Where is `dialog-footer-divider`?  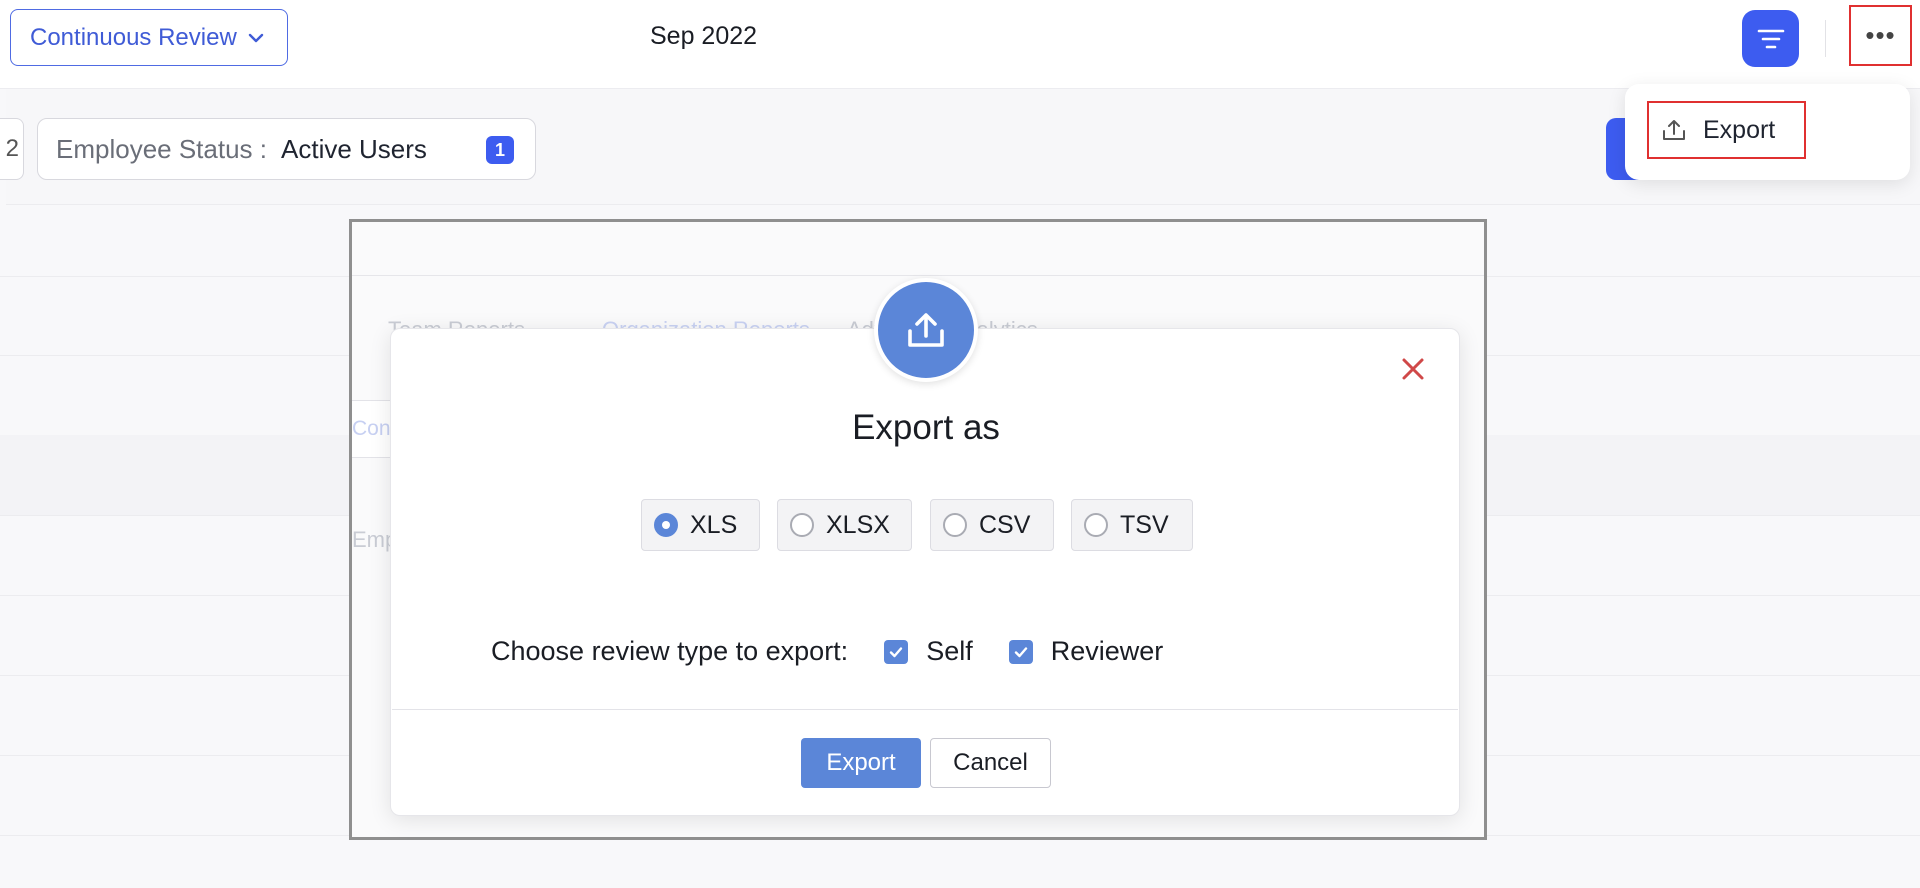 dialog-footer-divider is located at coordinates (925, 709).